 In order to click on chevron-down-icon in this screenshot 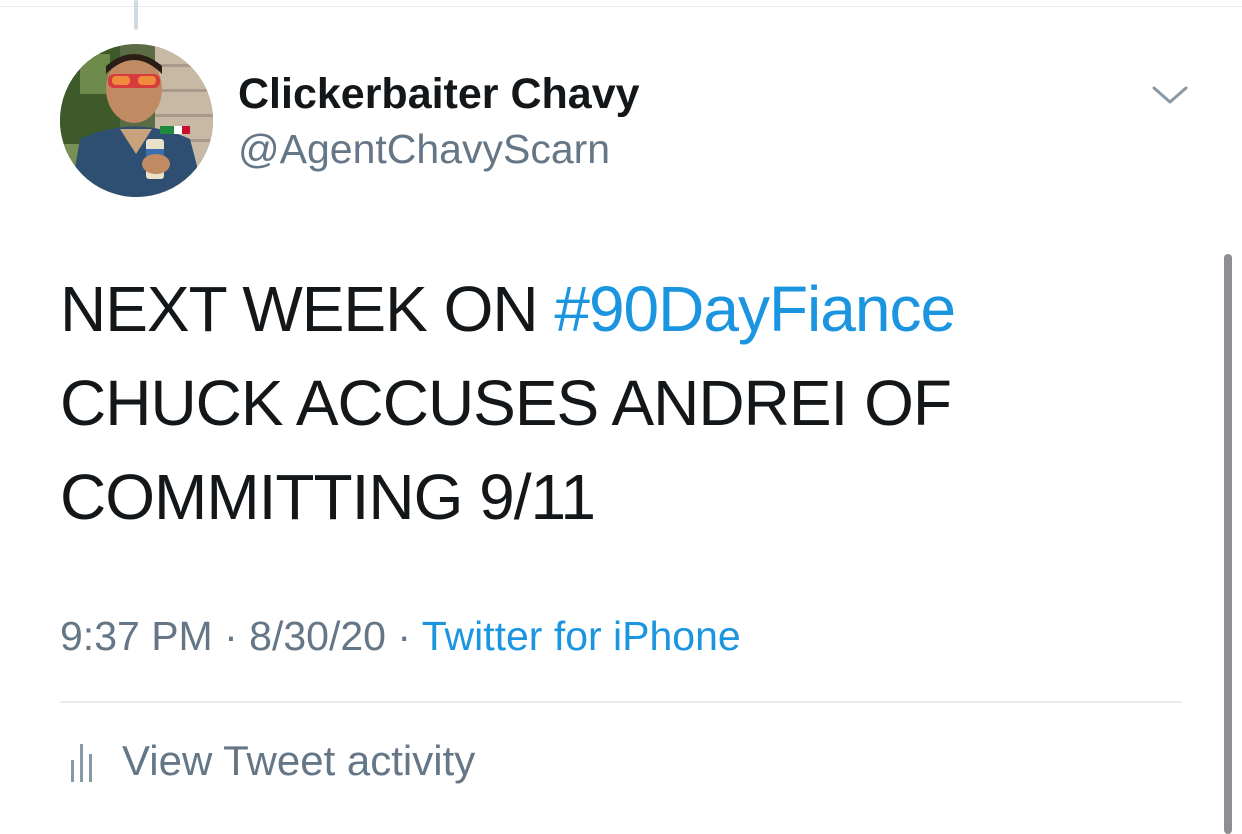, I will do `click(1170, 95)`.